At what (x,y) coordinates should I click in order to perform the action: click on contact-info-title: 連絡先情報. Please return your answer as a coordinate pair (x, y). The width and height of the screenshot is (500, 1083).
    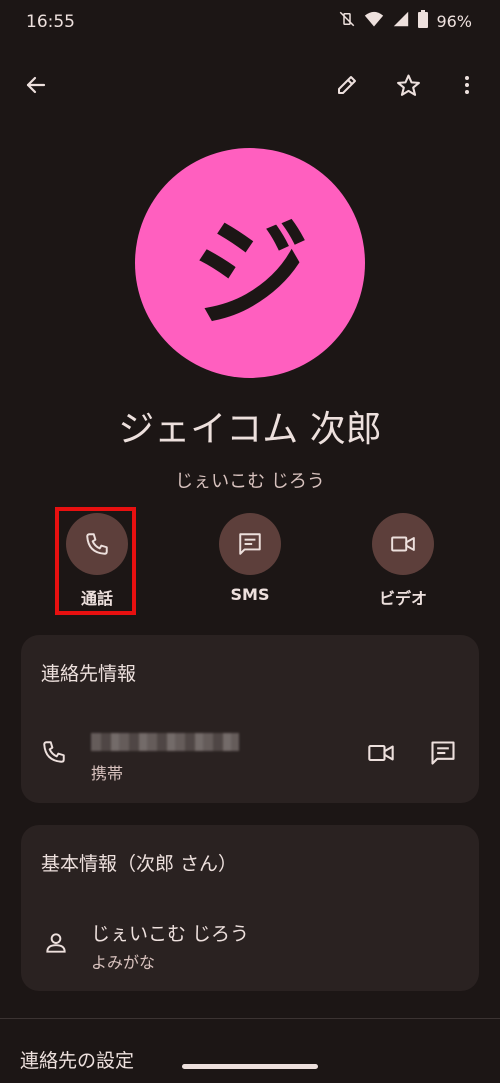
    Looking at the image, I should click on (89, 674).